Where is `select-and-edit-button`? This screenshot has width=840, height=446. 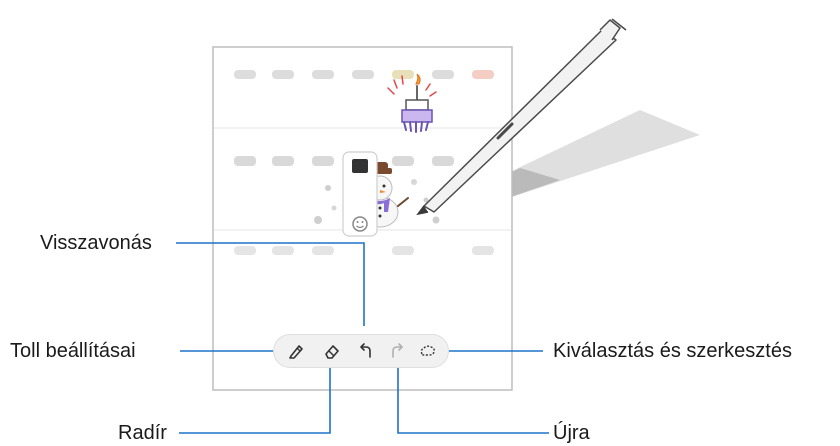 select-and-edit-button is located at coordinates (428, 351).